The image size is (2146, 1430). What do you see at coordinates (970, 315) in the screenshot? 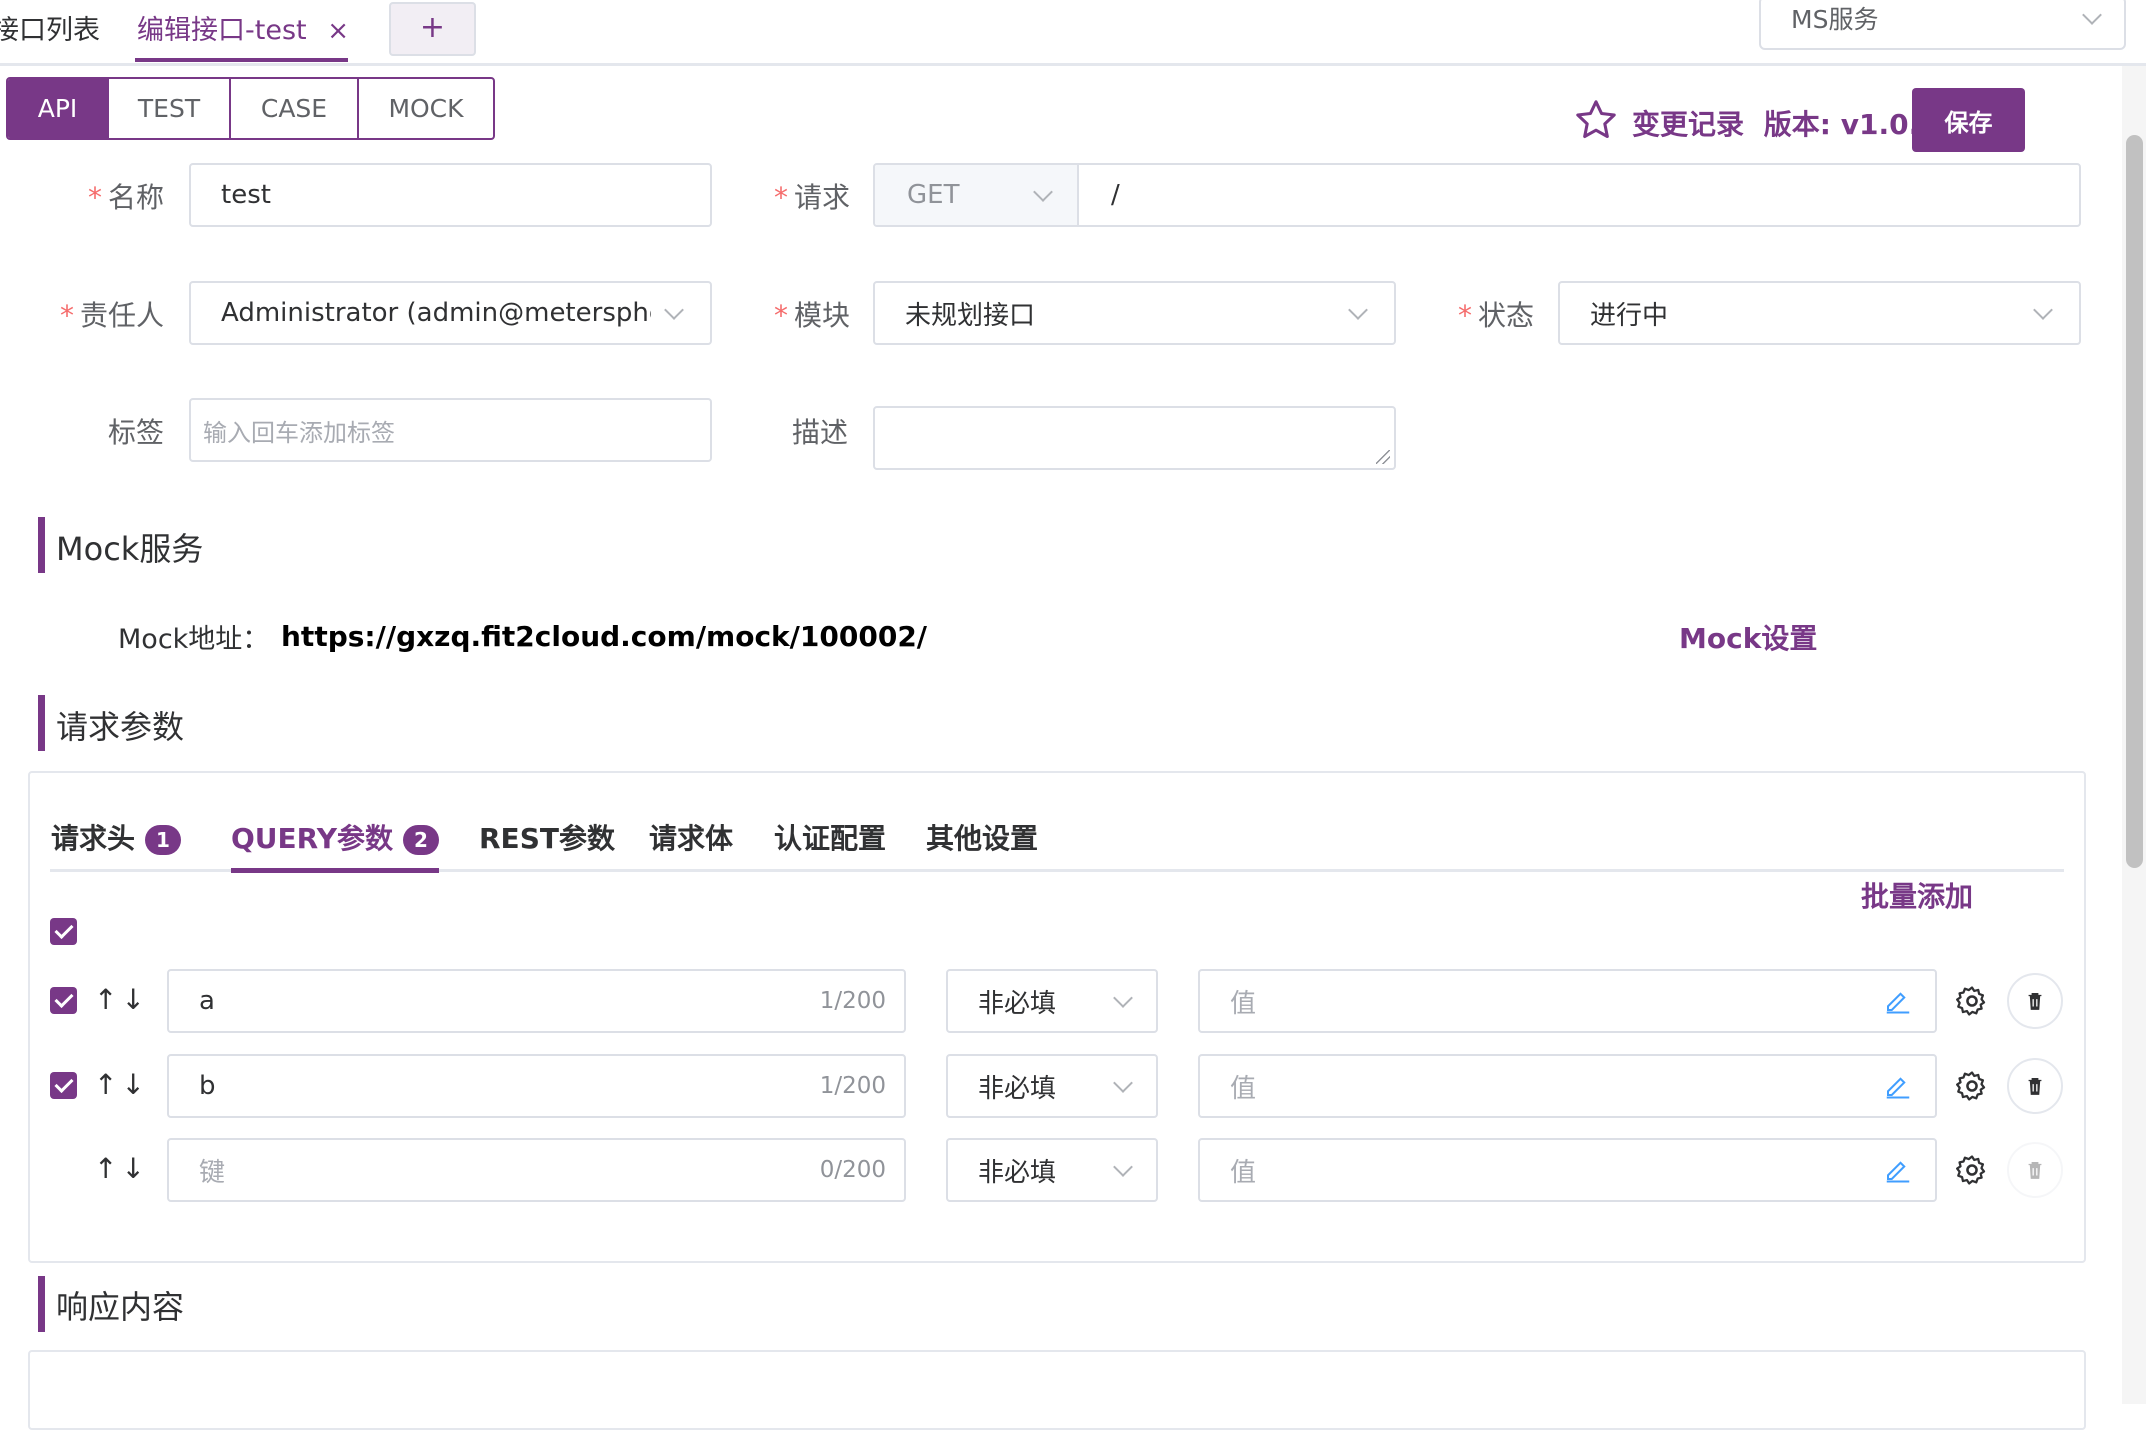
I see `module-select-value: 未规划接口` at bounding box center [970, 315].